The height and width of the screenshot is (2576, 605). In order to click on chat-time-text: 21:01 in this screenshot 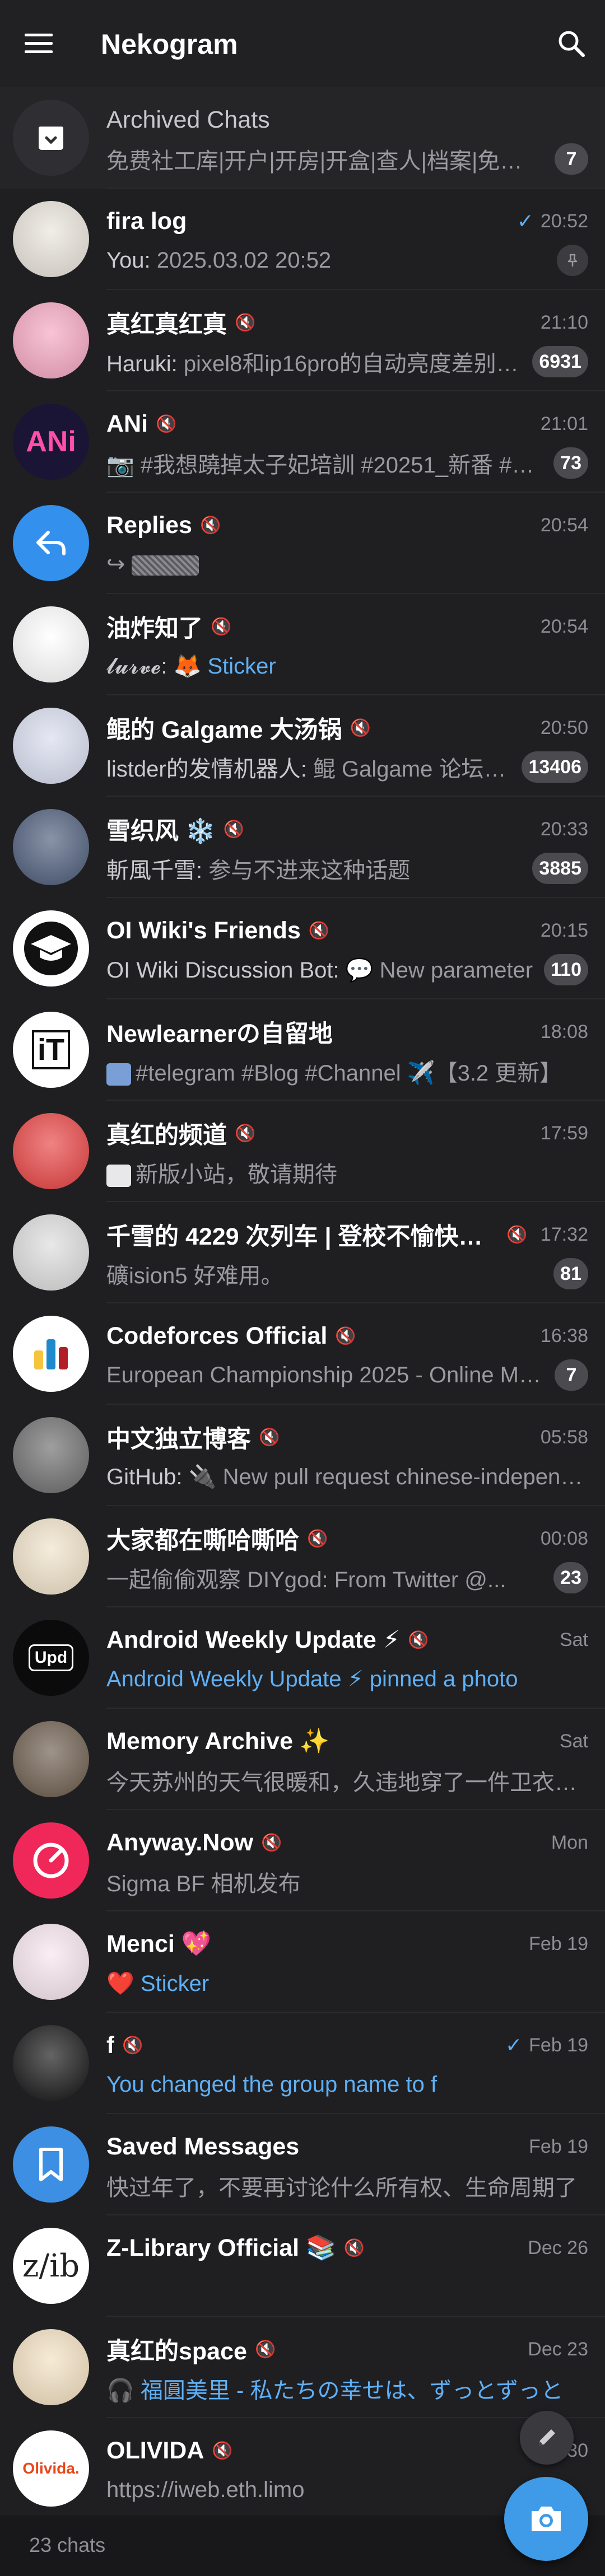, I will do `click(564, 423)`.